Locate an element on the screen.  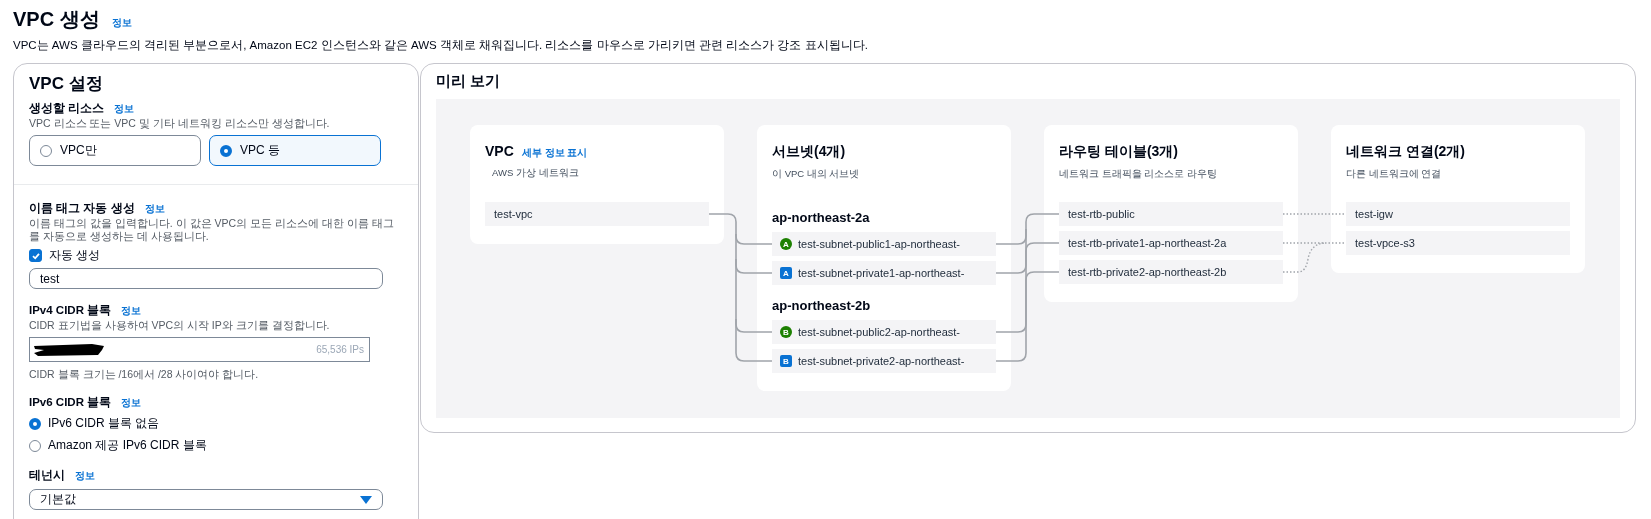
subnet-name: test-subnet-public2-ap-northeast- is located at coordinates (879, 332).